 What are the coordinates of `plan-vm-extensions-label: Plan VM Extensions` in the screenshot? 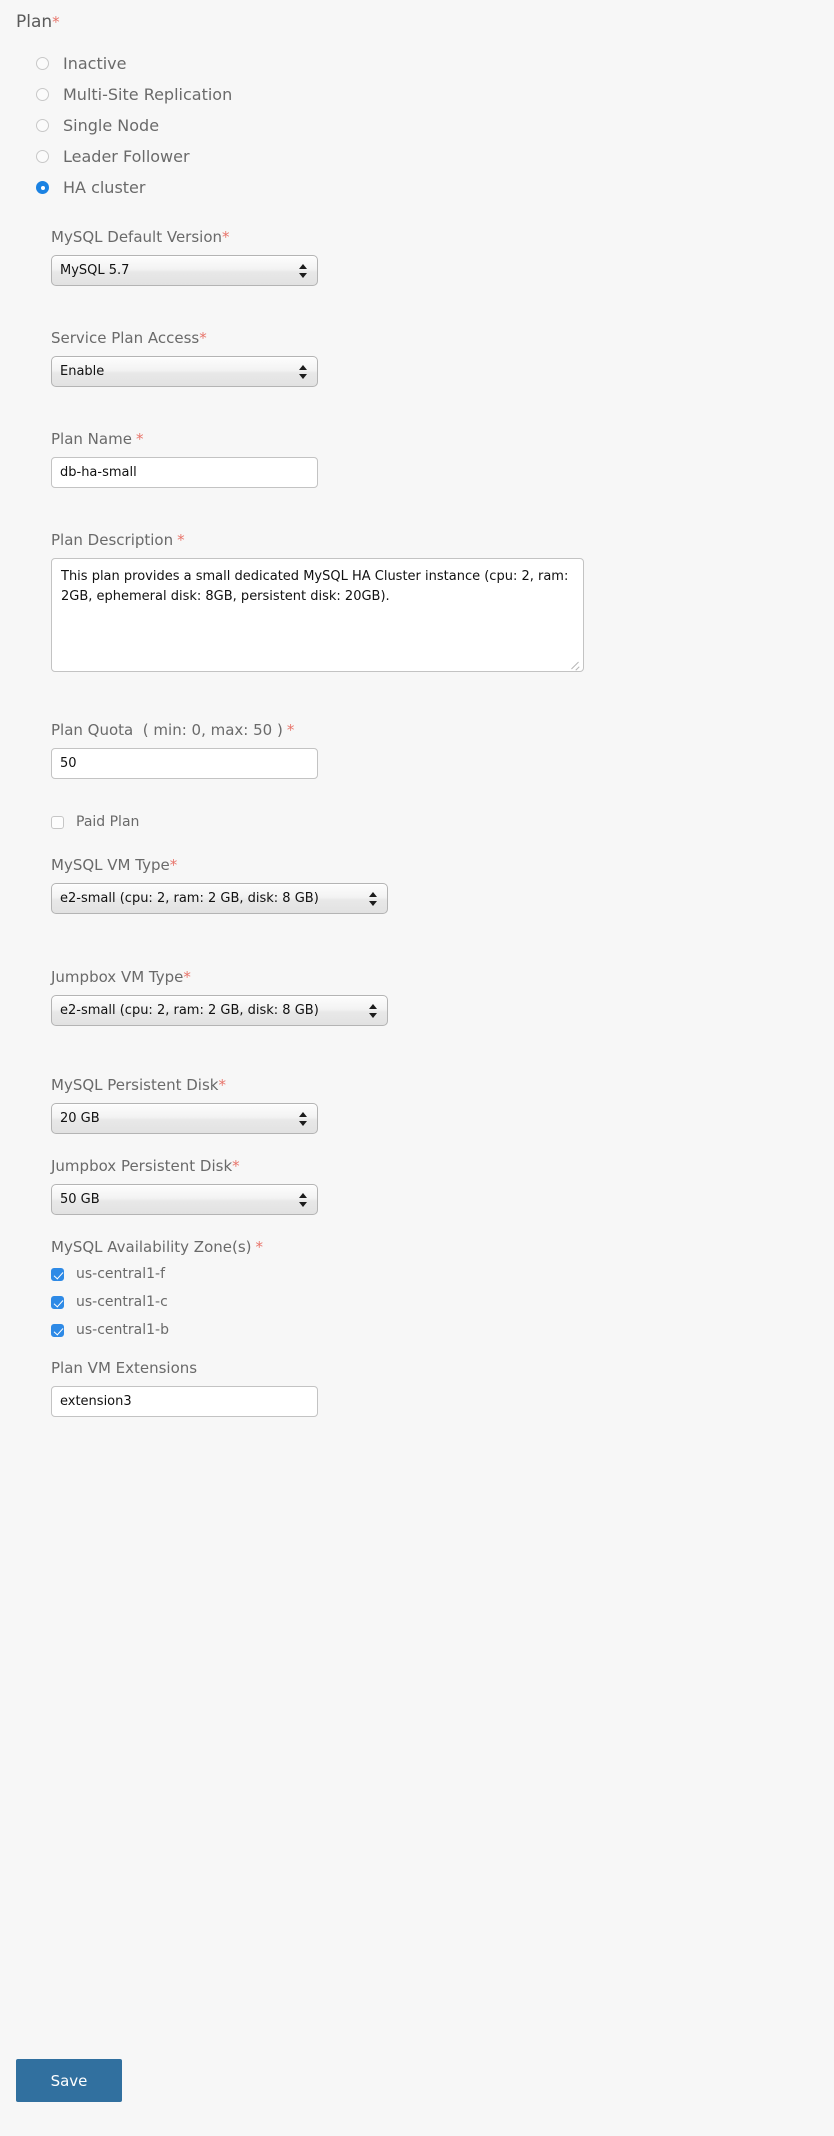 It's located at (124, 1368).